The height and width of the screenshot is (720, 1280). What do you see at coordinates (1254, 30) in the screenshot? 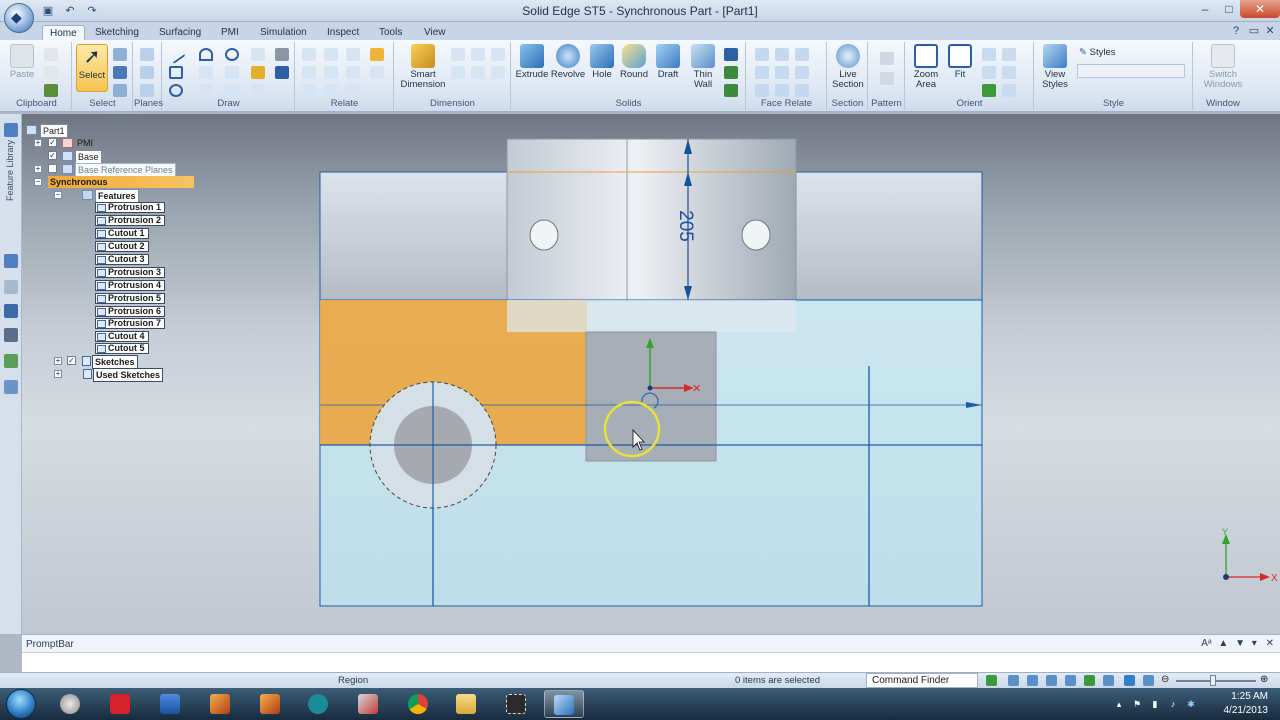
I see `ribbon-minimize-icon: ▭` at bounding box center [1254, 30].